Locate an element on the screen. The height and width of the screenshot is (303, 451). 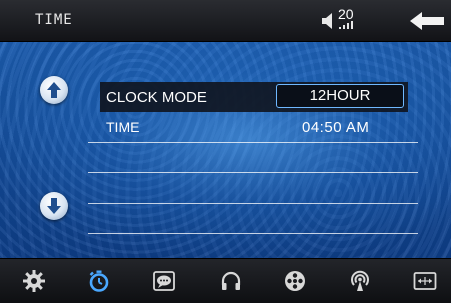
stopwatch-icon is located at coordinates (99, 281).